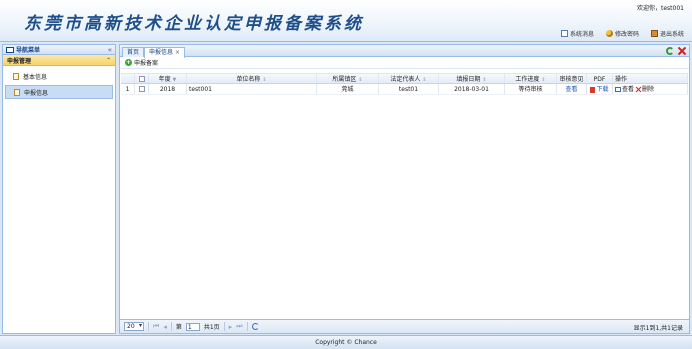 The image size is (692, 349). I want to click on logout-link: 退出系统, so click(667, 33).